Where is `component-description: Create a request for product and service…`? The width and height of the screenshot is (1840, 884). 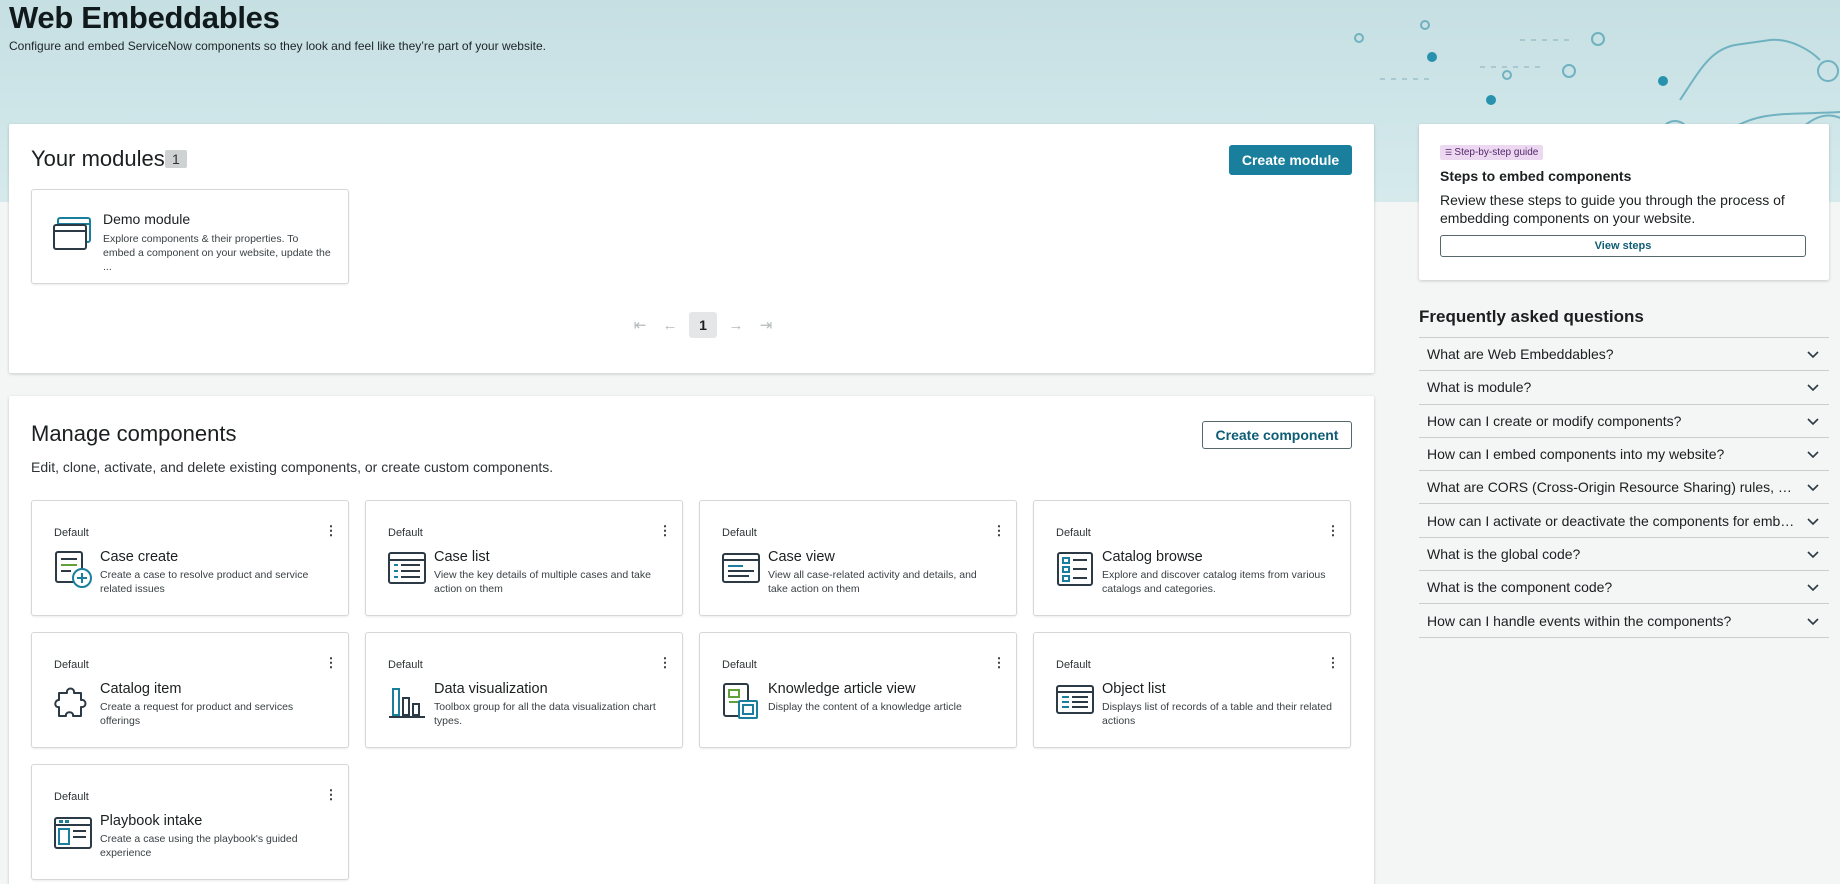
component-description: Create a request for product and service… is located at coordinates (197, 714).